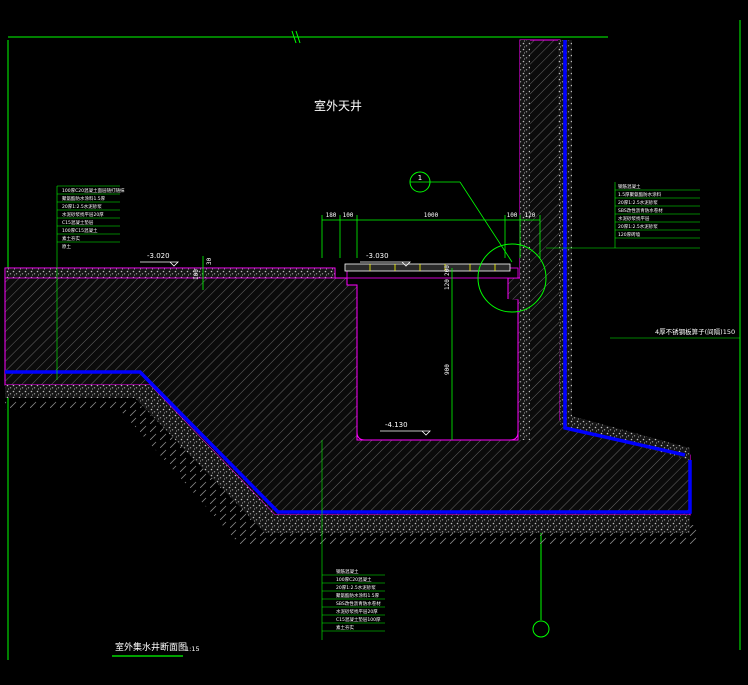 Image resolution: width=748 pixels, height=685 pixels. What do you see at coordinates (530, 215) in the screenshot?
I see `dim-top-5: 120` at bounding box center [530, 215].